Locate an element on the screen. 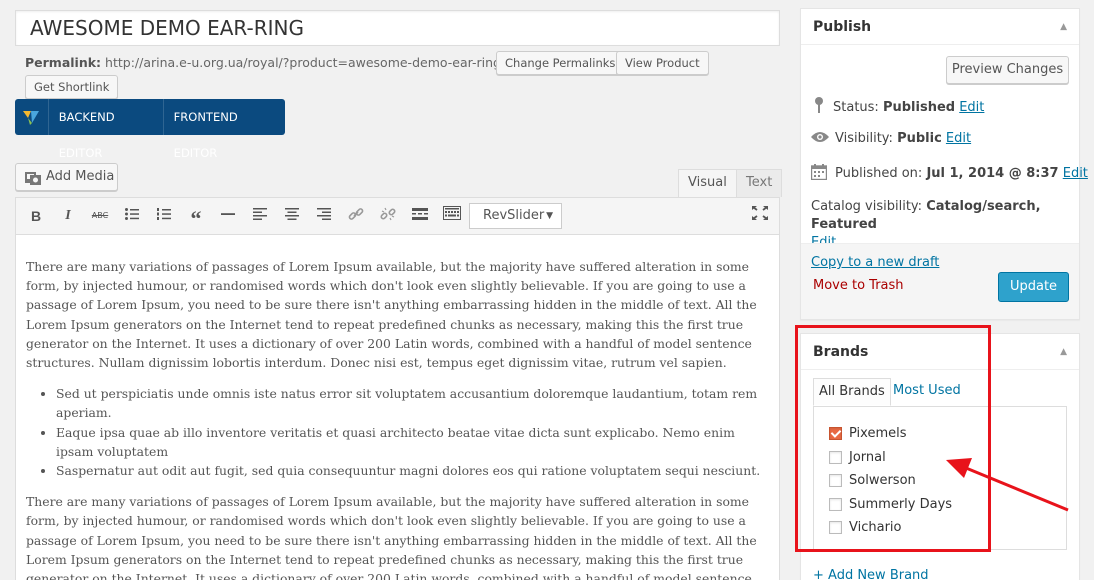 The image size is (1094, 580). fullscreen-icon is located at coordinates (760, 216).